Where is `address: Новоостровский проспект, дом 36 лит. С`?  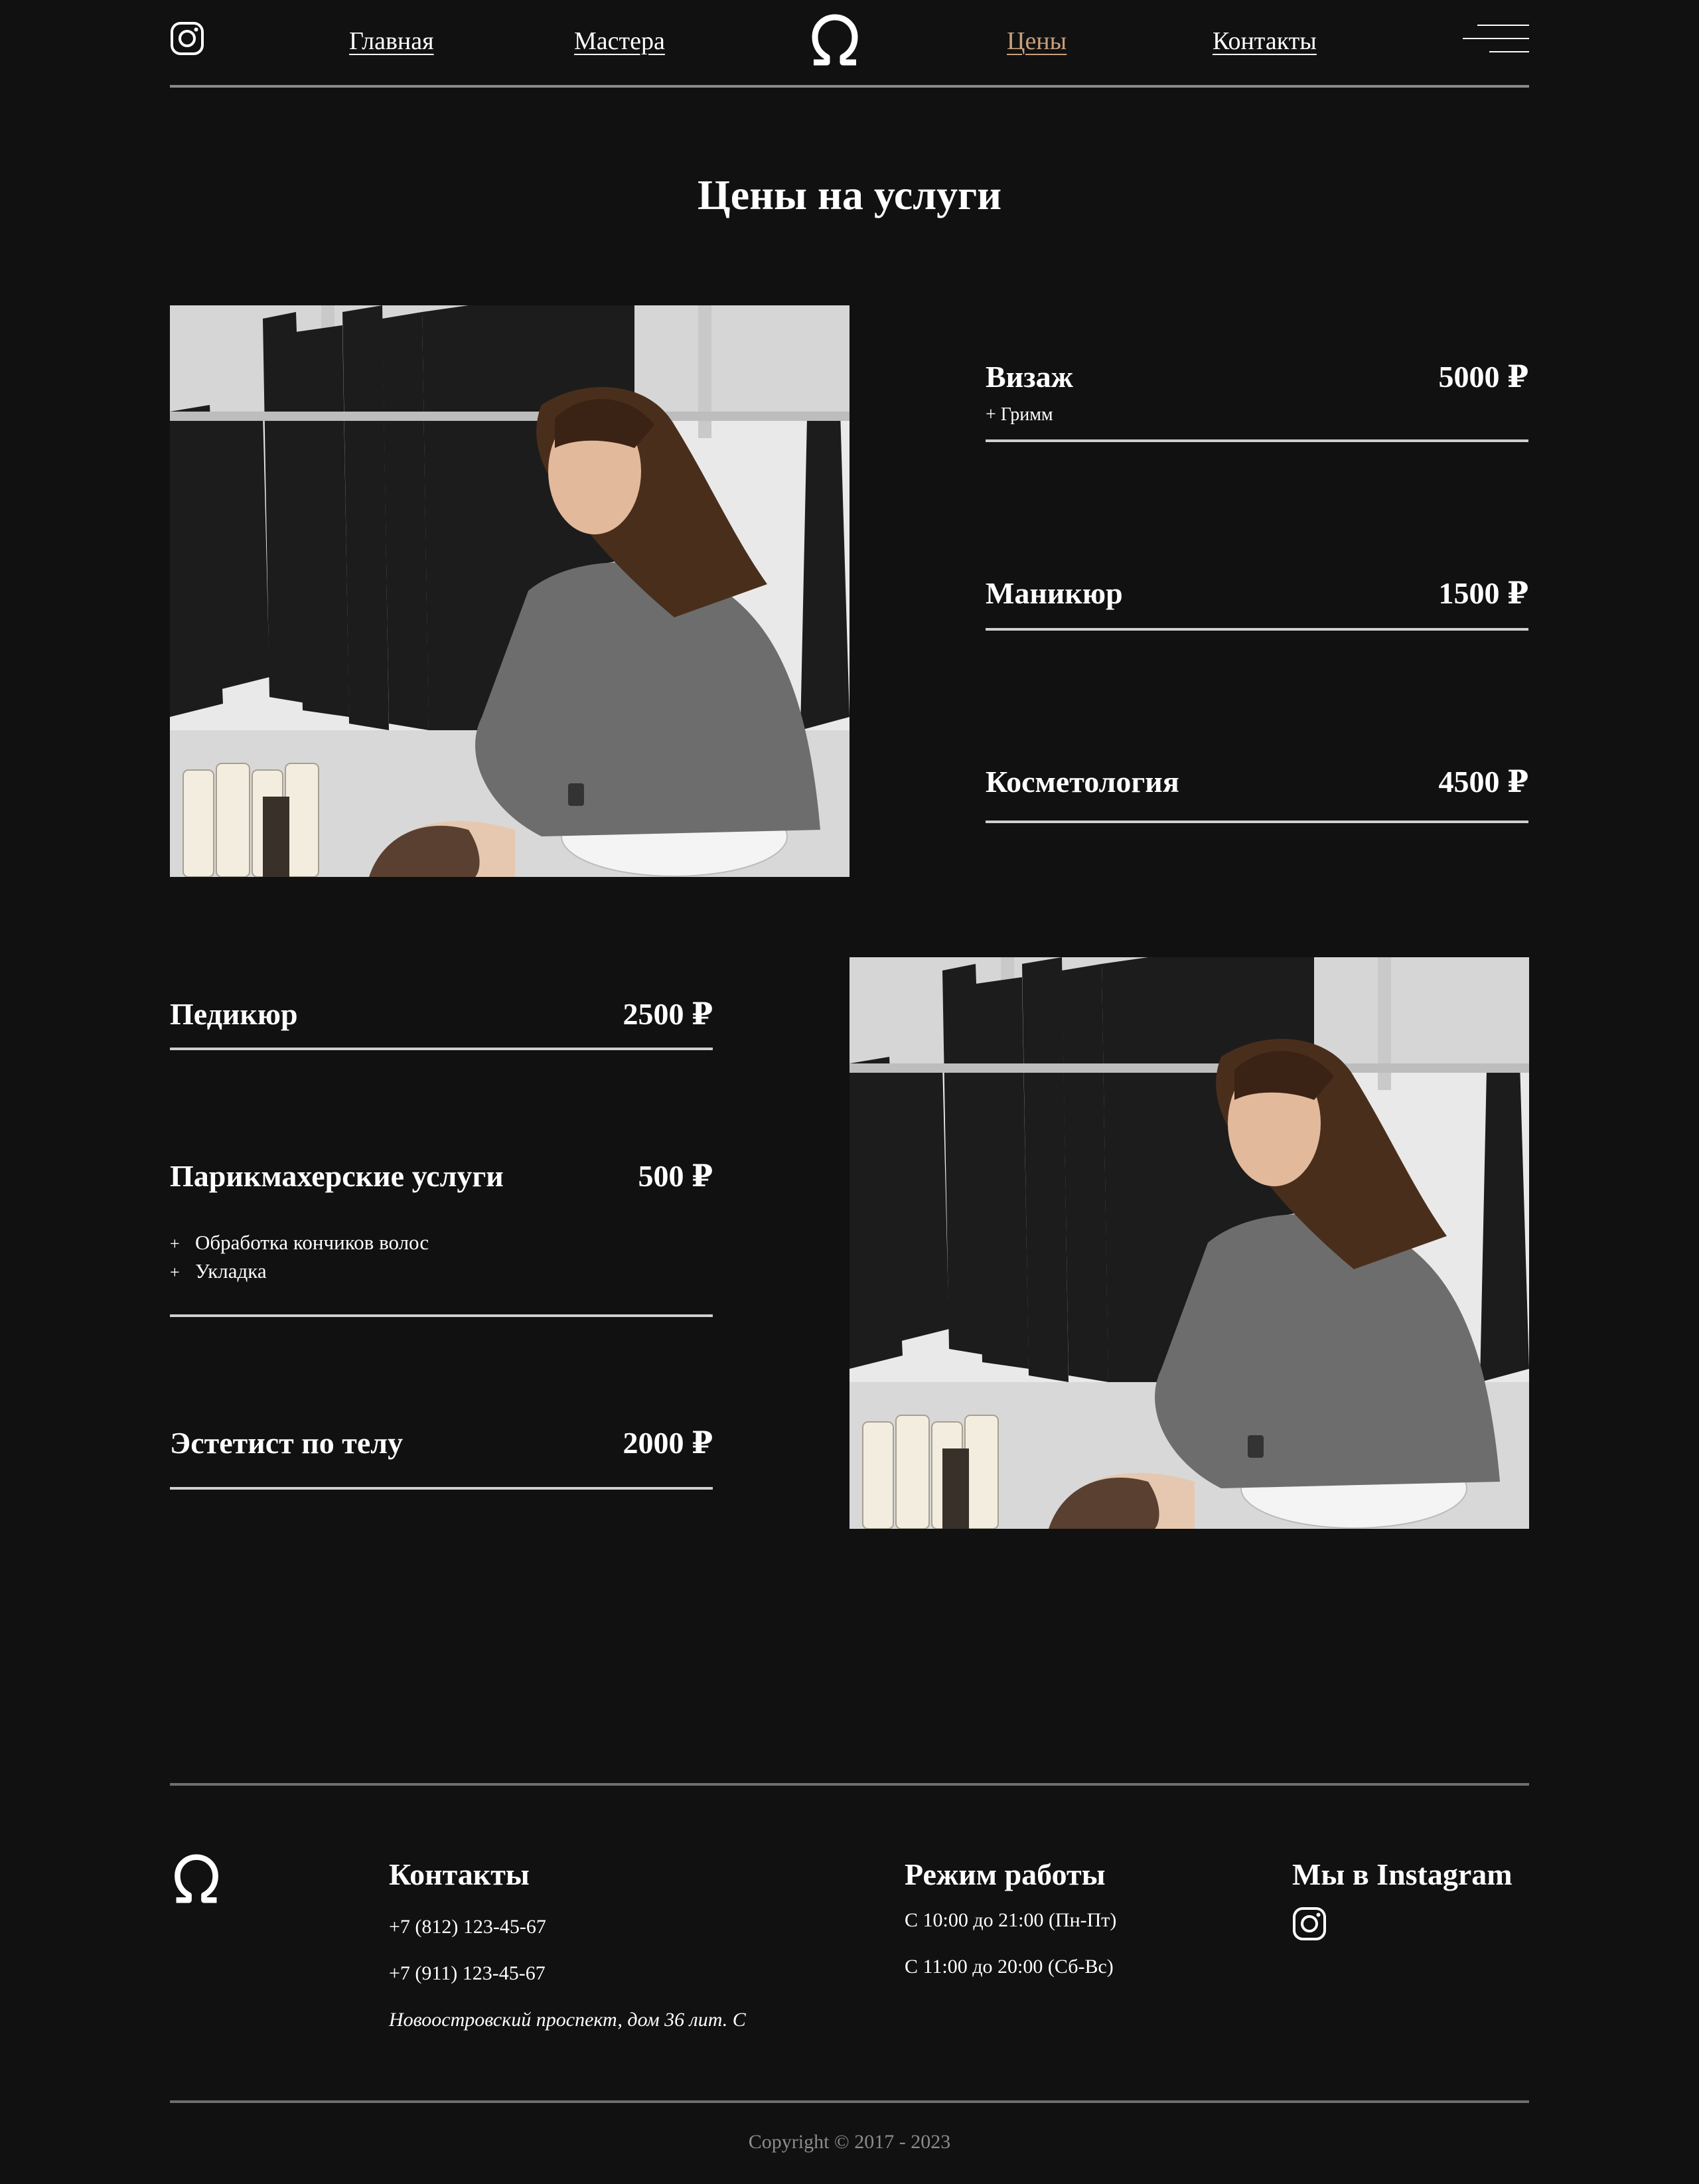
address: Новоостровский проспект, дом 36 лит. С is located at coordinates (567, 2020).